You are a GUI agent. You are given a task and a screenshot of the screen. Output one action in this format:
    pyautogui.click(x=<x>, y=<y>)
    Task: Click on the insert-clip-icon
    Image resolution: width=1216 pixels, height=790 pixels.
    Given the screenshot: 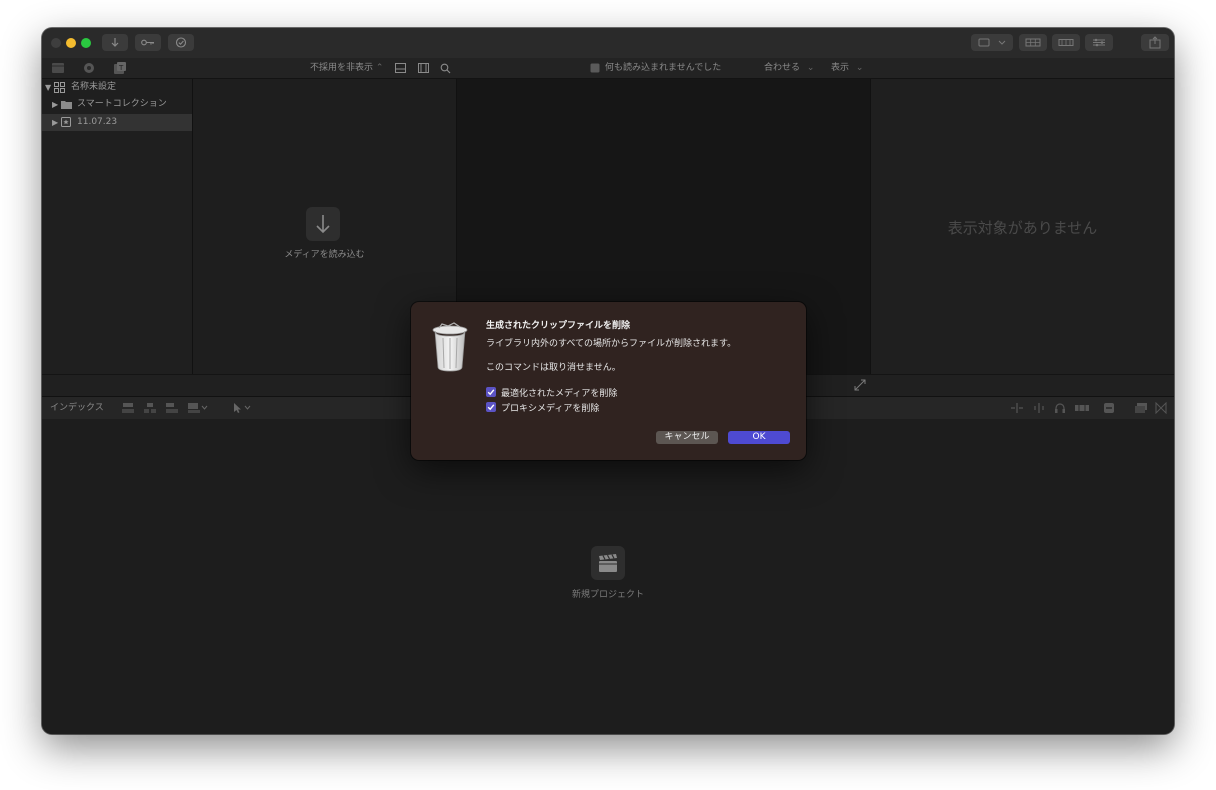 What is the action you would take?
    pyautogui.click(x=150, y=408)
    